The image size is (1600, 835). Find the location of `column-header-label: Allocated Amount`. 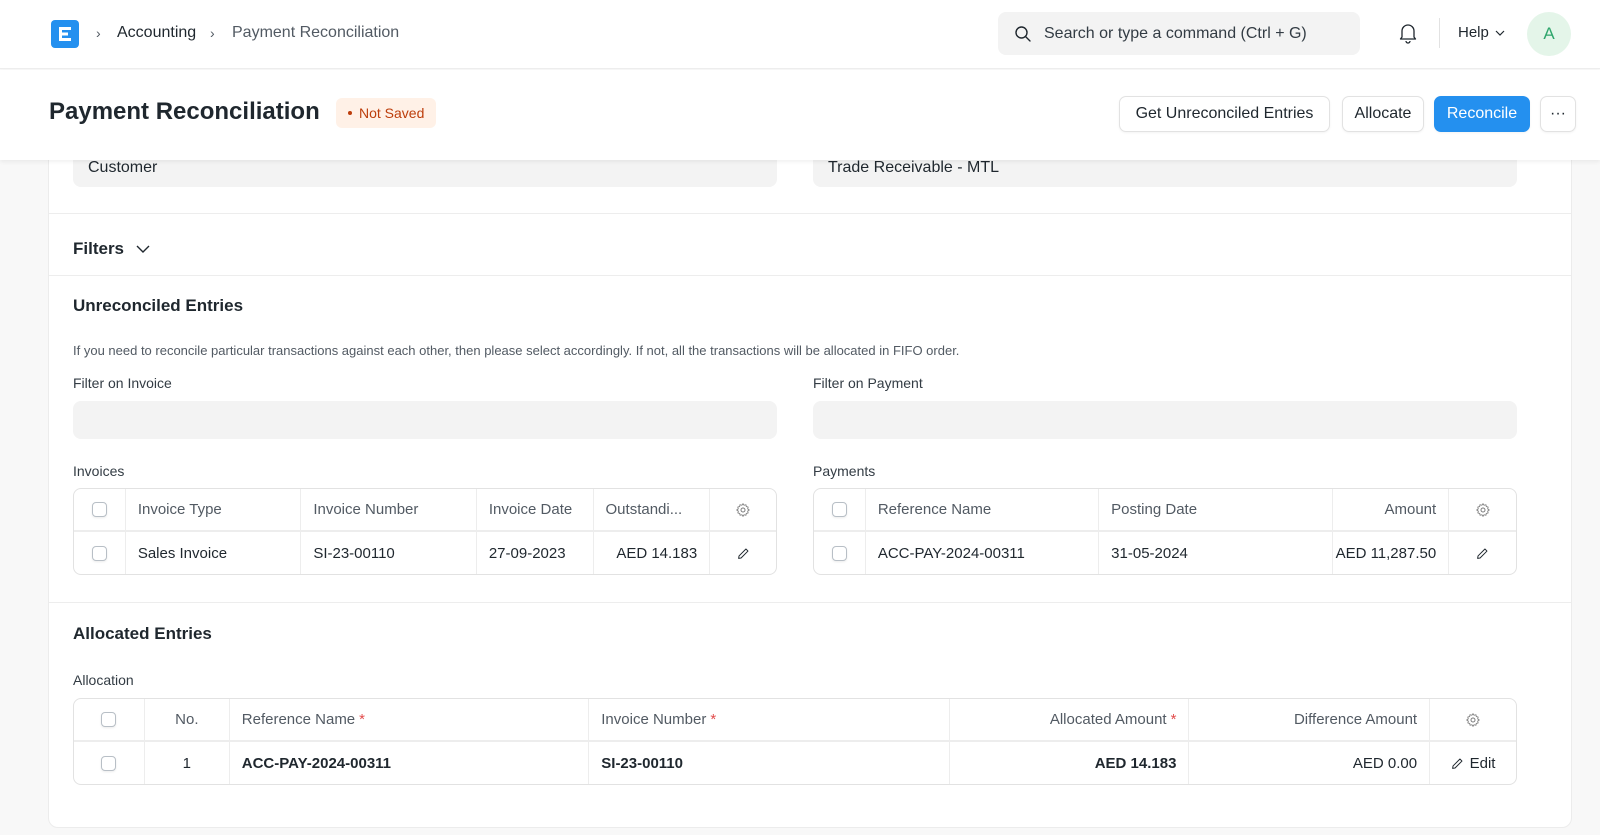

column-header-label: Allocated Amount is located at coordinates (1108, 719).